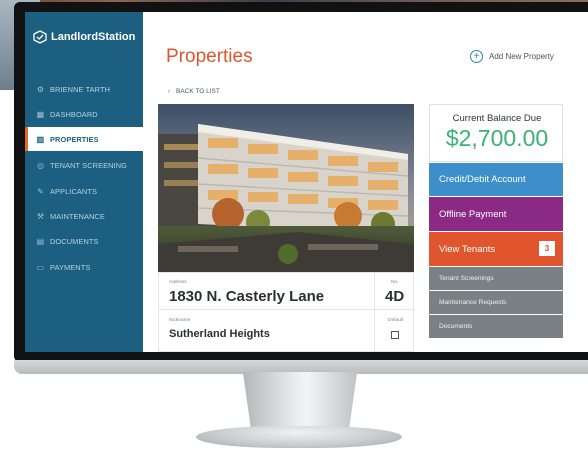 This screenshot has width=588, height=451. I want to click on monitor-stand, so click(300, 401).